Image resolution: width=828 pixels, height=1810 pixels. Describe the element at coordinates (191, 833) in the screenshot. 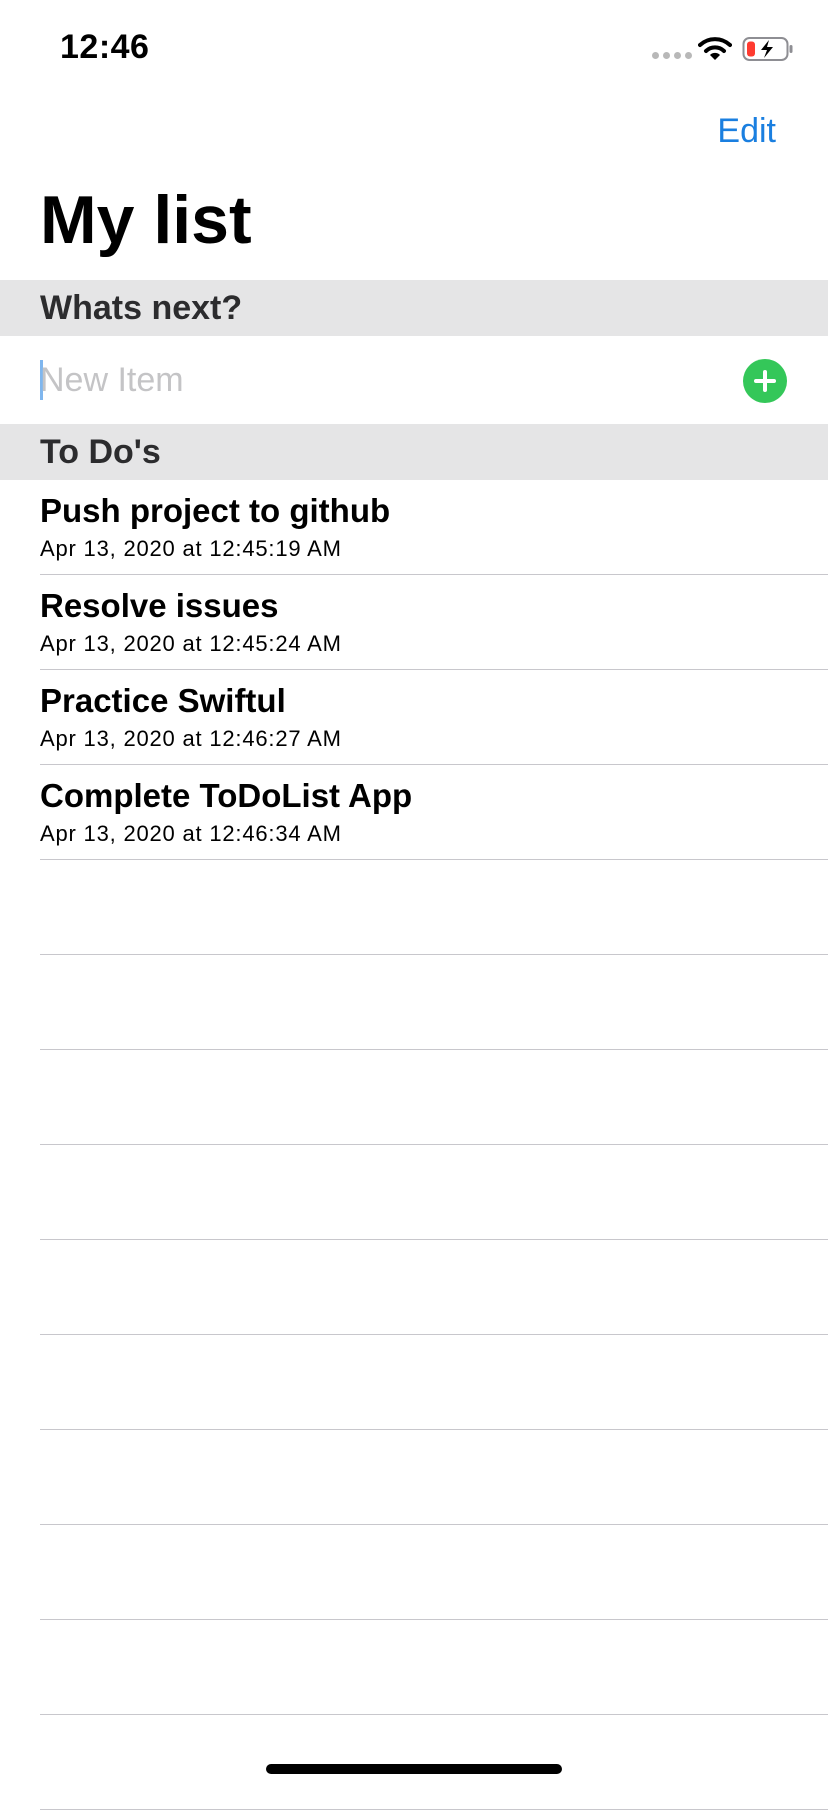

I see `todo-date: Apr 13, 2020 at 12:46:34 AM` at that location.